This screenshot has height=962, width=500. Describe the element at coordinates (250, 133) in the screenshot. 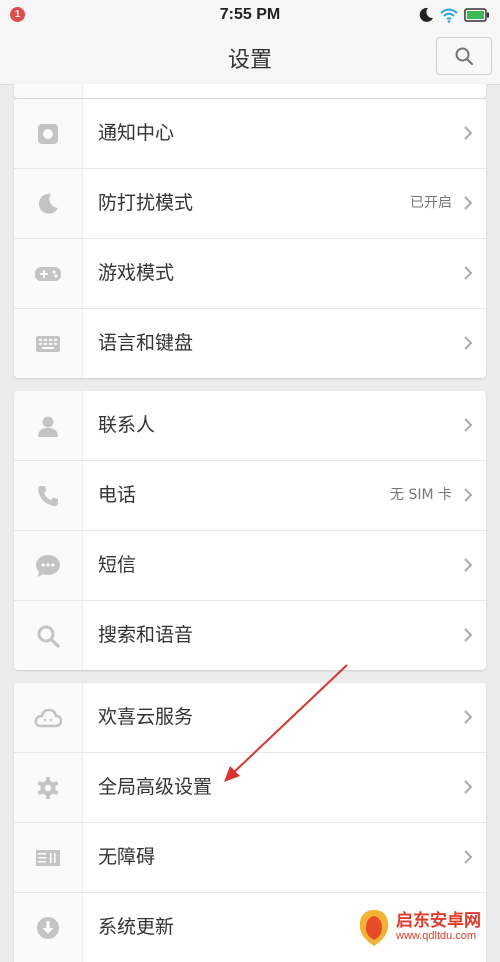

I see `settings-item-notification-center: 通知中心` at that location.